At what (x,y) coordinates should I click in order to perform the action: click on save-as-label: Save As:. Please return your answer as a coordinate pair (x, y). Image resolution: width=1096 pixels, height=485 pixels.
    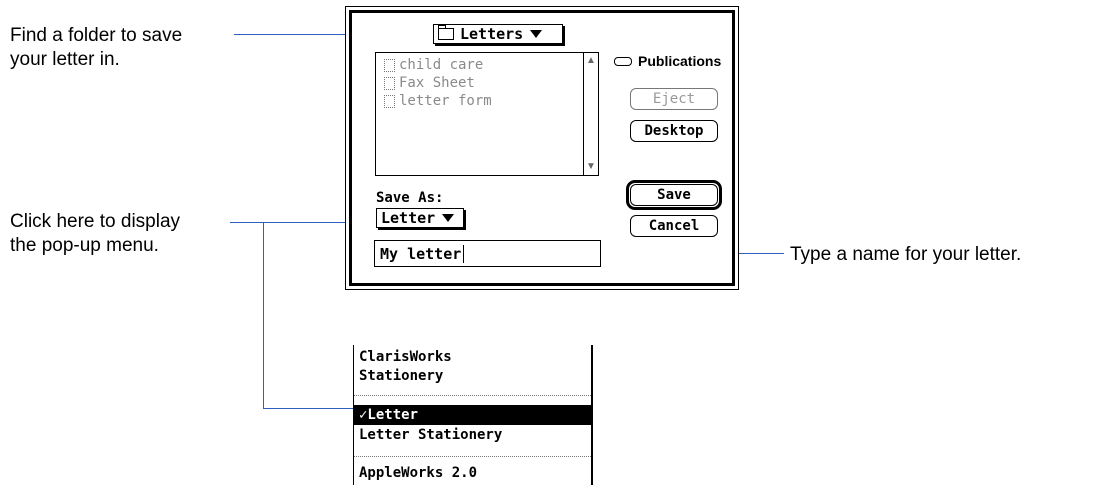
    Looking at the image, I should click on (410, 198).